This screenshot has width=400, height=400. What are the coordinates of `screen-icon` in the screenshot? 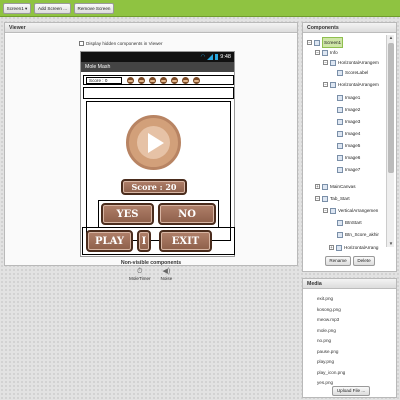 It's located at (317, 42).